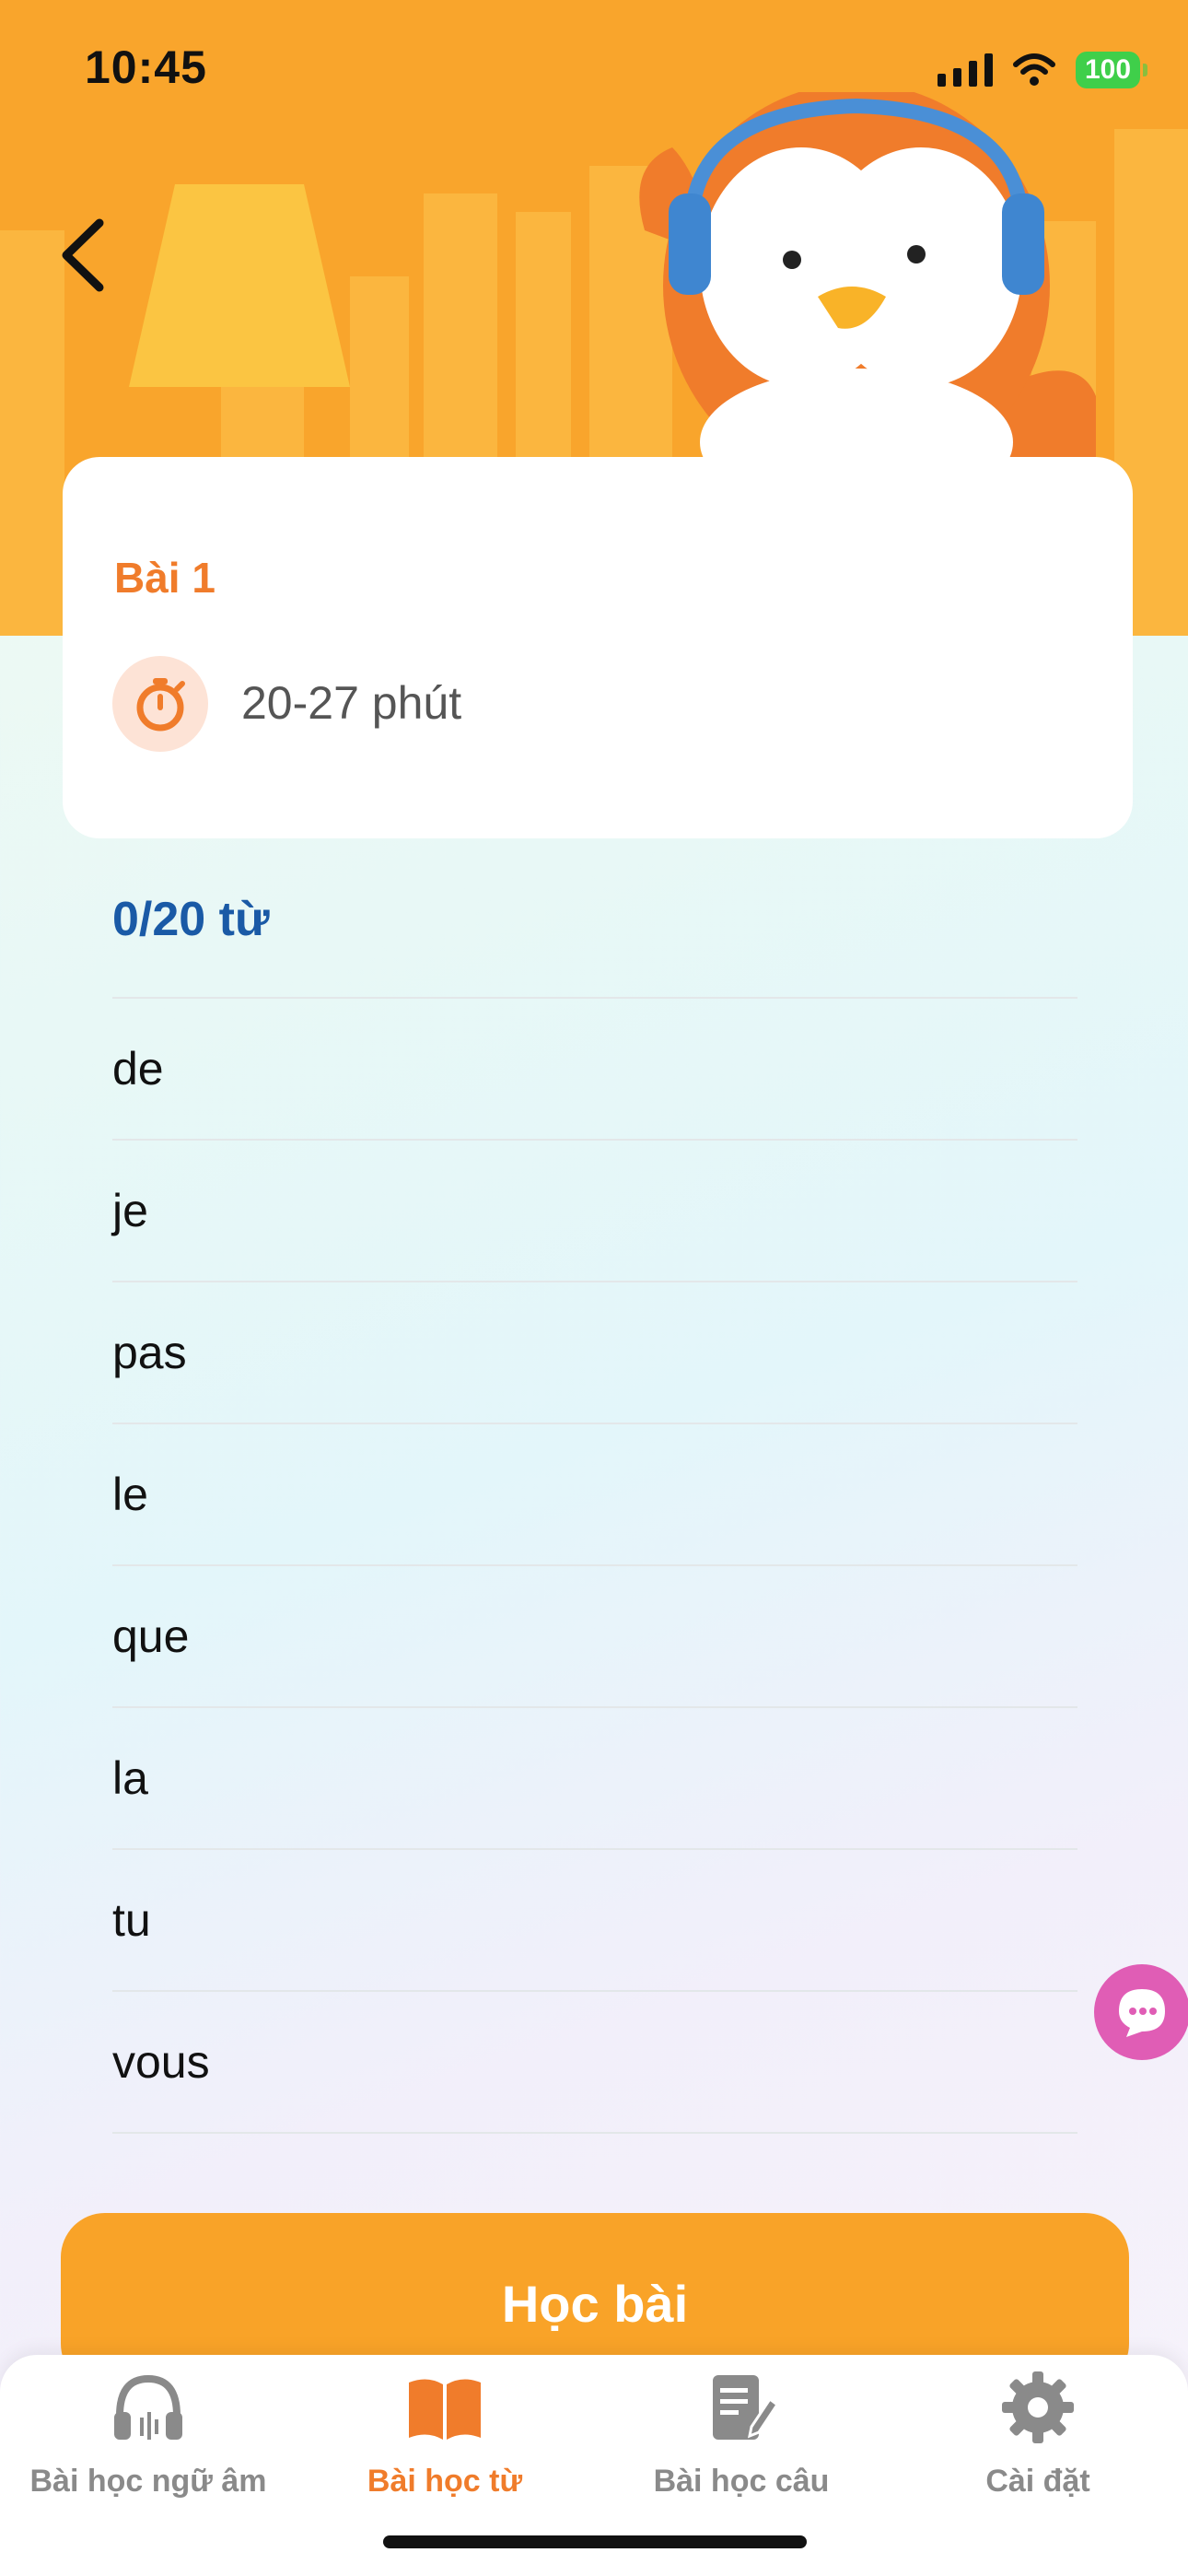  I want to click on chevron-left-icon, so click(83, 255).